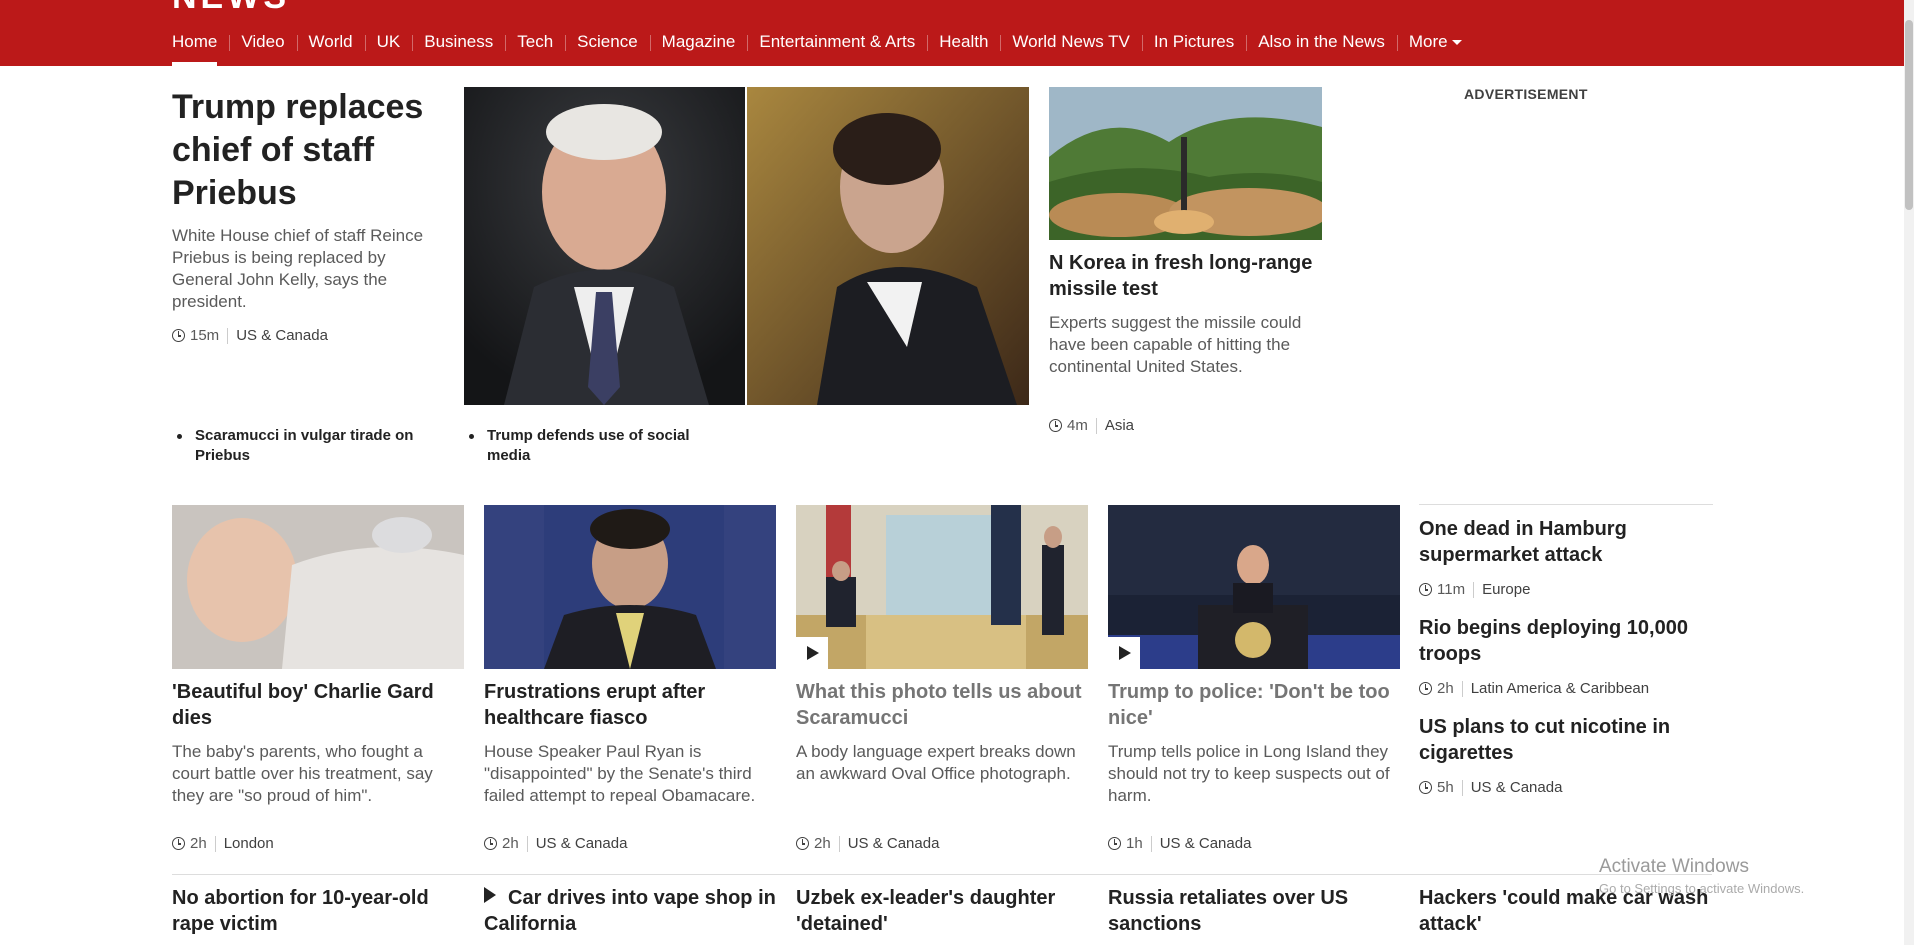 This screenshot has height=945, width=1914. I want to click on story-time: 11m, so click(1451, 589).